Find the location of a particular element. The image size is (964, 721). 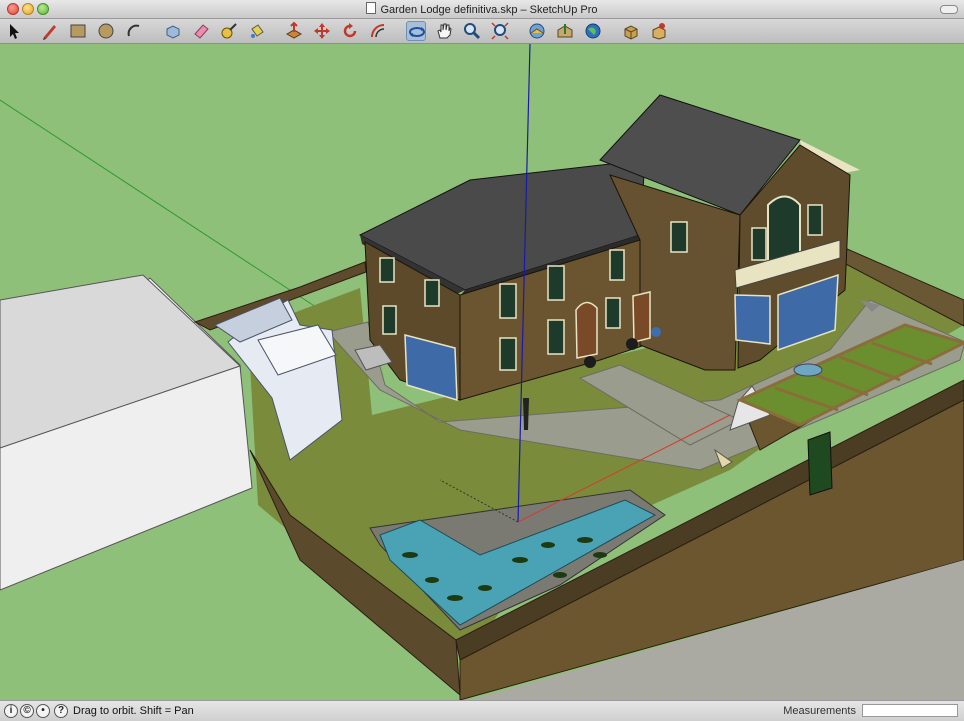

push-pull-icon is located at coordinates (294, 30).